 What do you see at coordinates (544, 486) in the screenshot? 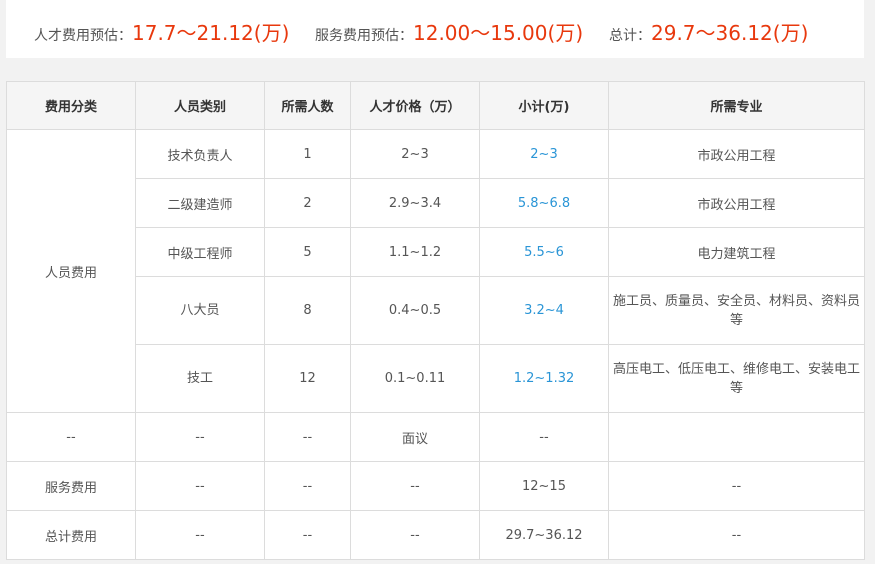
I see `service-subtotal-cell: 12~15` at bounding box center [544, 486].